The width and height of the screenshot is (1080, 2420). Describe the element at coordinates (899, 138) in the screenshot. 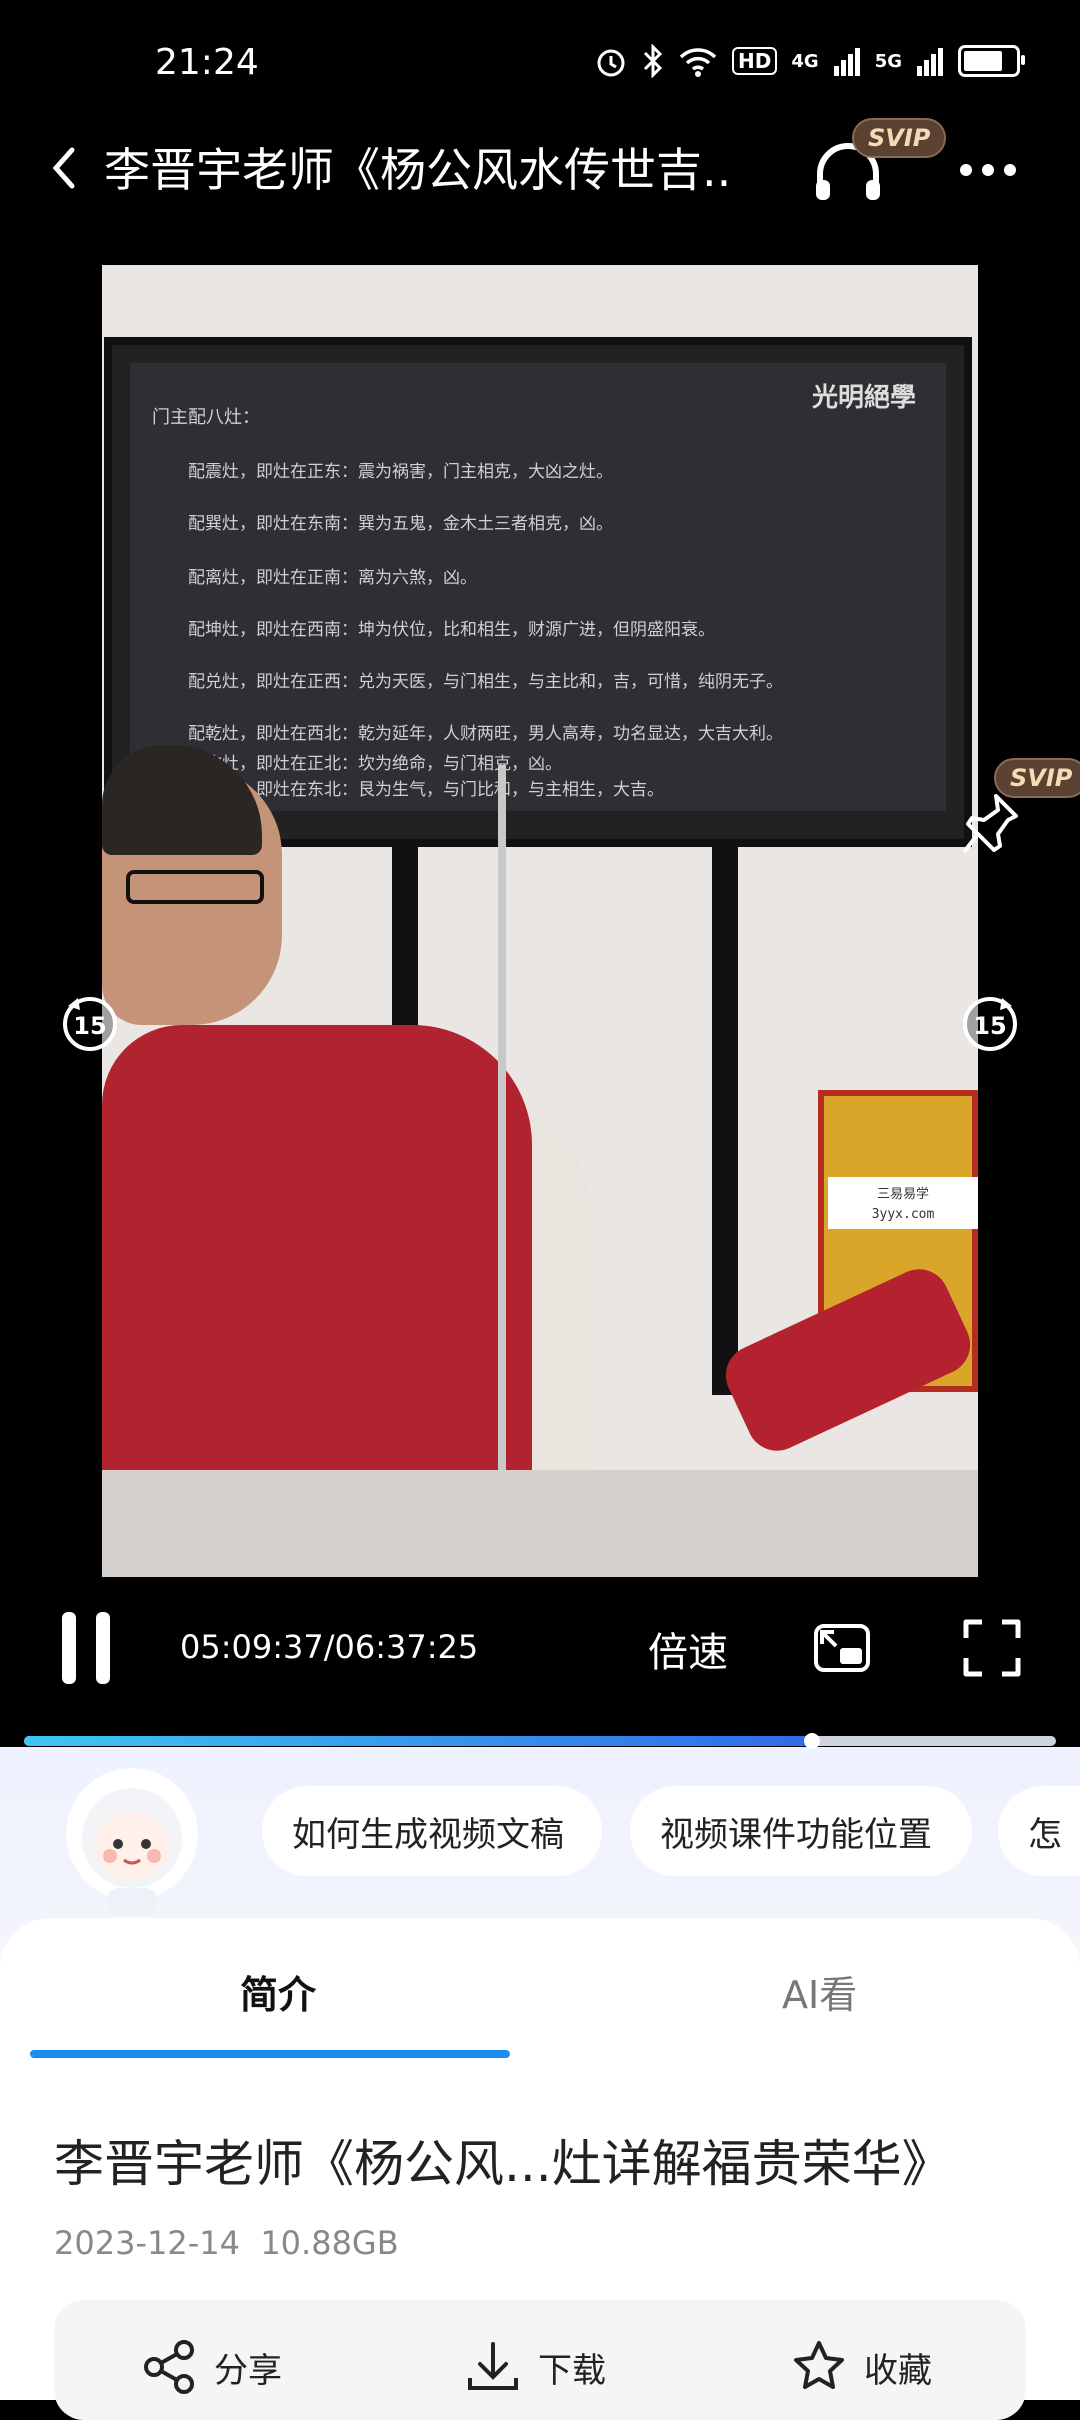

I see `svip-badge: SVIP` at that location.